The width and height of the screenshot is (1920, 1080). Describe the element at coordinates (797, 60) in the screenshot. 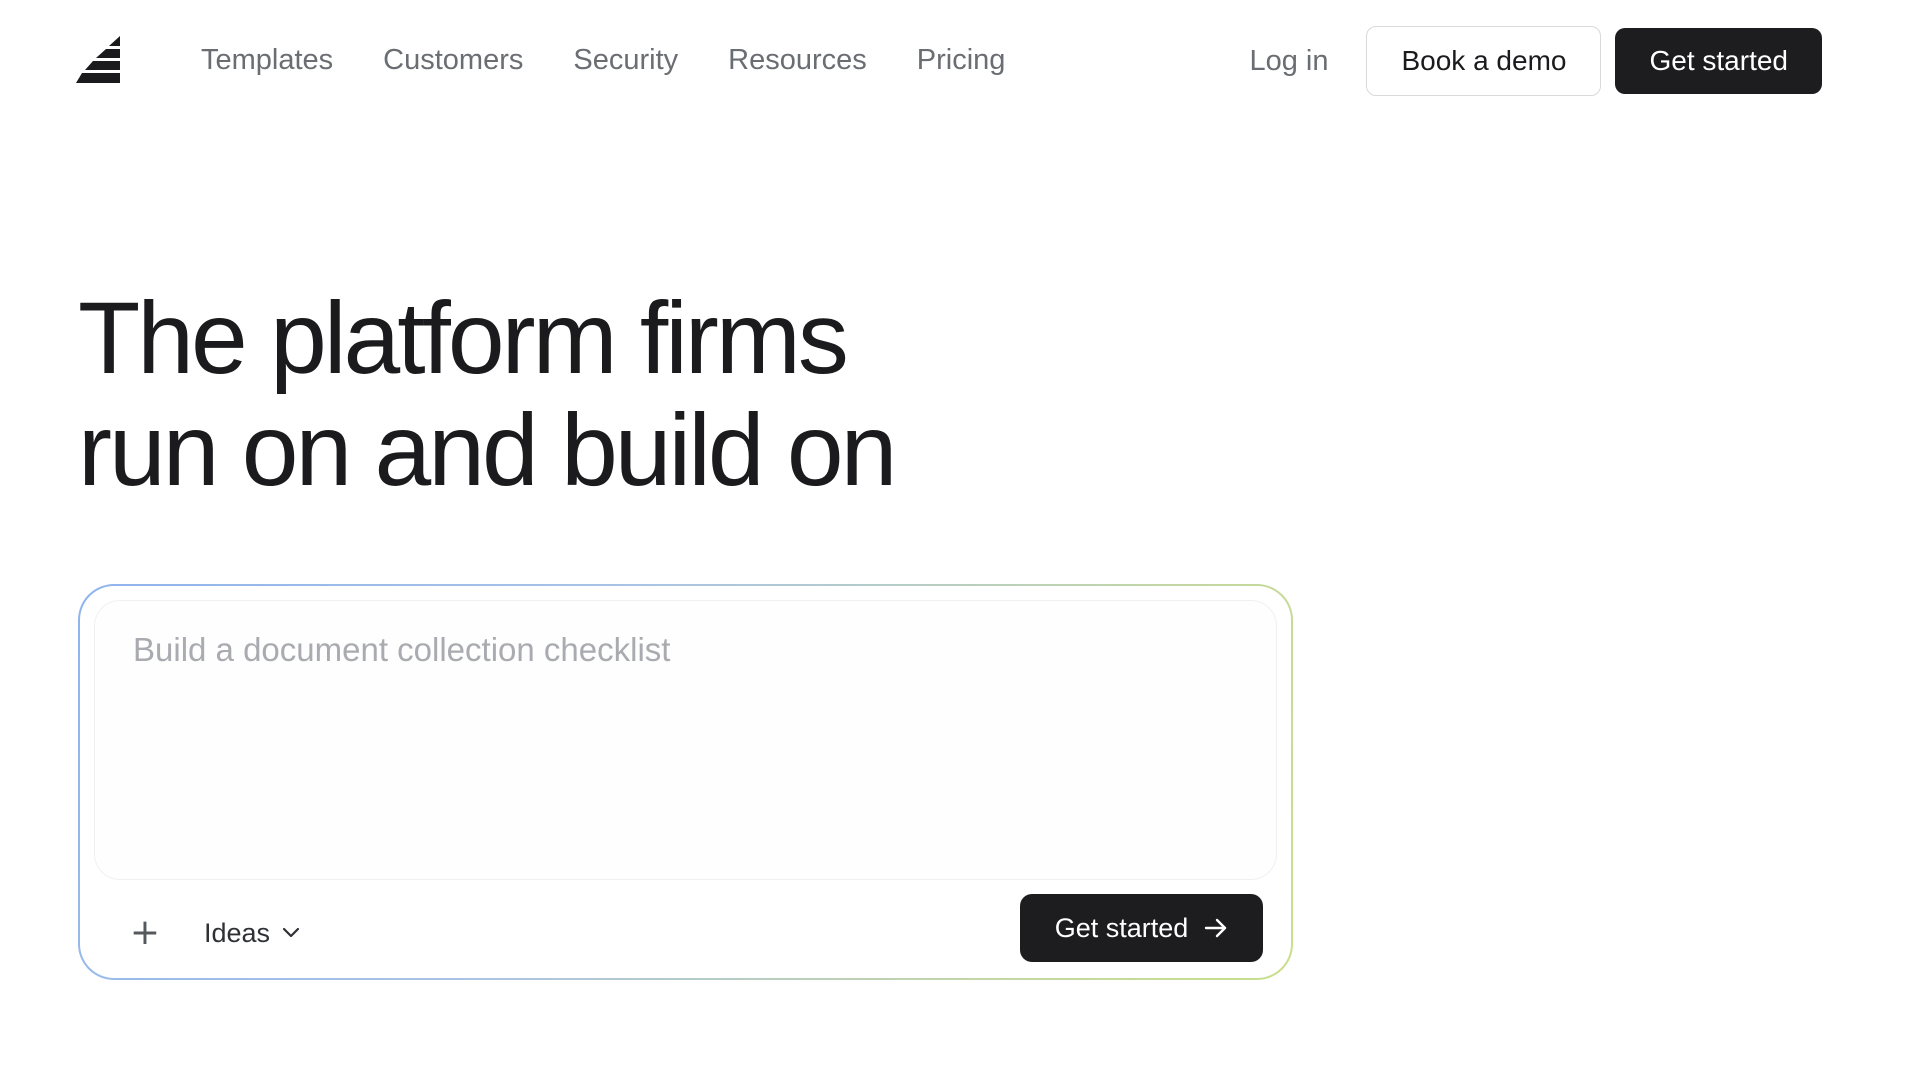

I see `nav-link-resources: Resources` at that location.